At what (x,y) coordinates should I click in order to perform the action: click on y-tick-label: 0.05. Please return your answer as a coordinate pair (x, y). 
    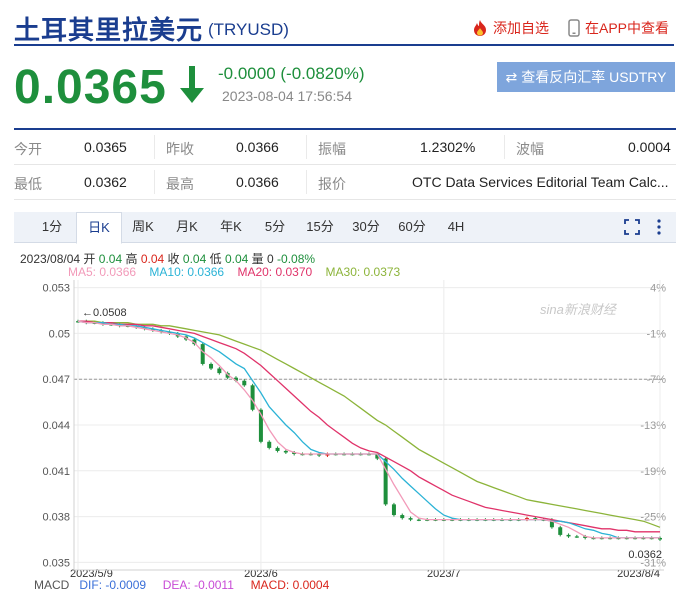
    Looking at the image, I should click on (59, 334).